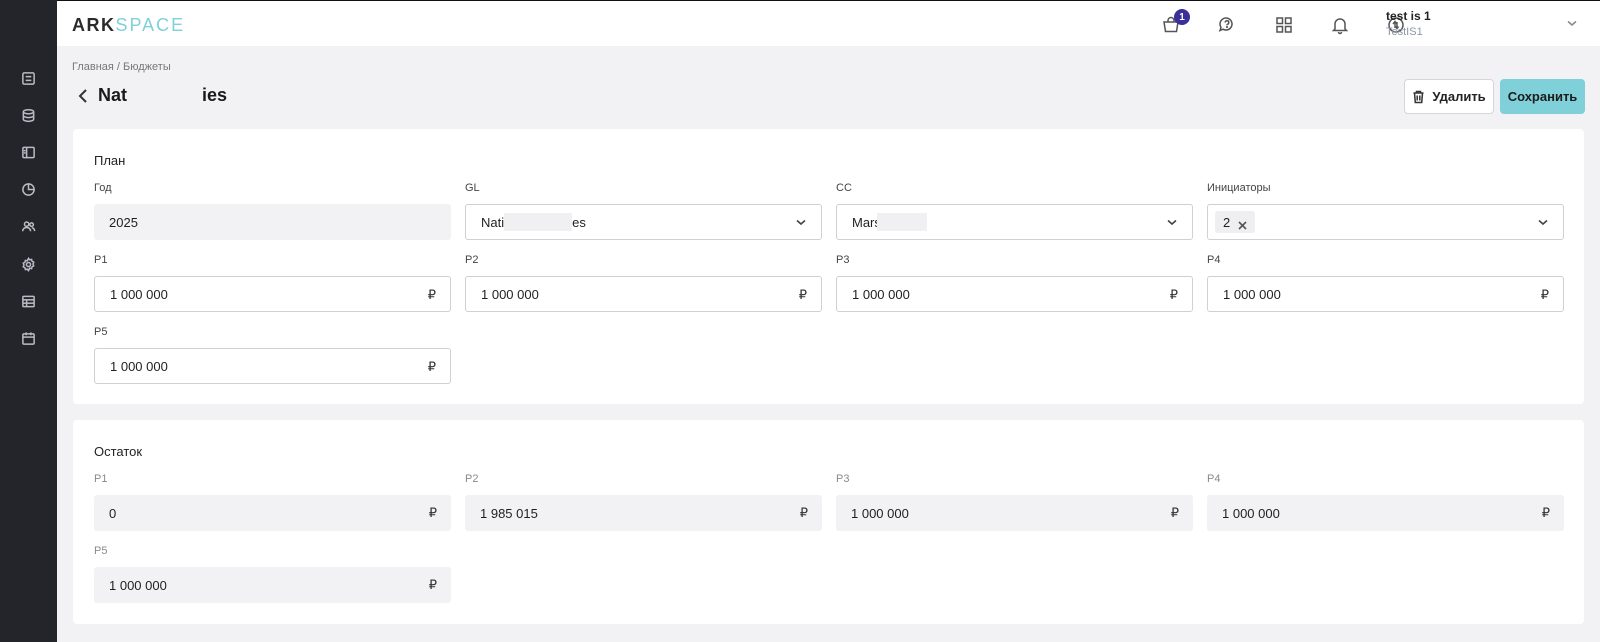 The image size is (1600, 642). What do you see at coordinates (881, 294) in the screenshot?
I see `plan-p3-value: 1 000 000` at bounding box center [881, 294].